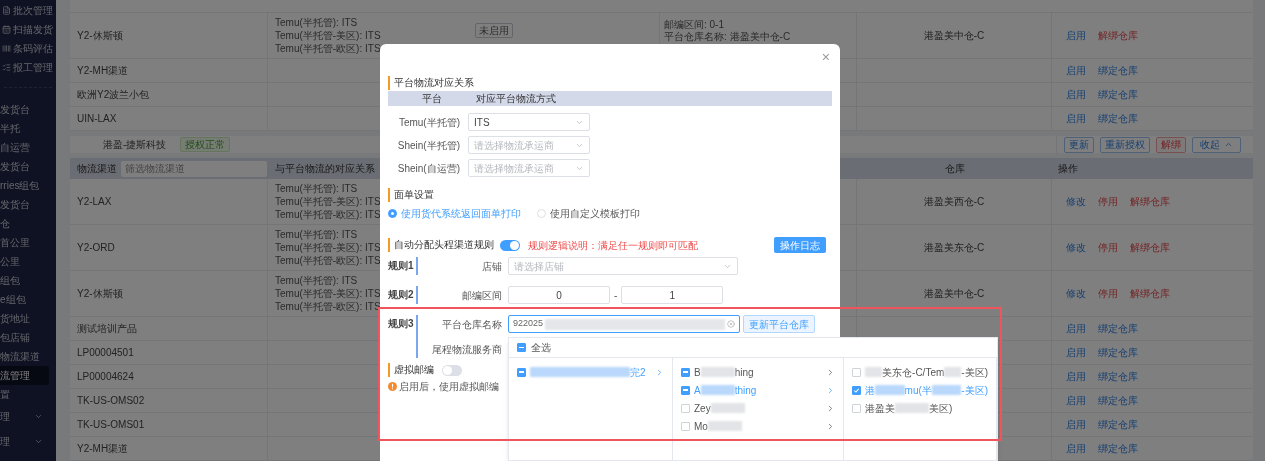 This screenshot has height=461, width=1265. Describe the element at coordinates (1068, 169) in the screenshot. I see `column-header: 操作` at that location.